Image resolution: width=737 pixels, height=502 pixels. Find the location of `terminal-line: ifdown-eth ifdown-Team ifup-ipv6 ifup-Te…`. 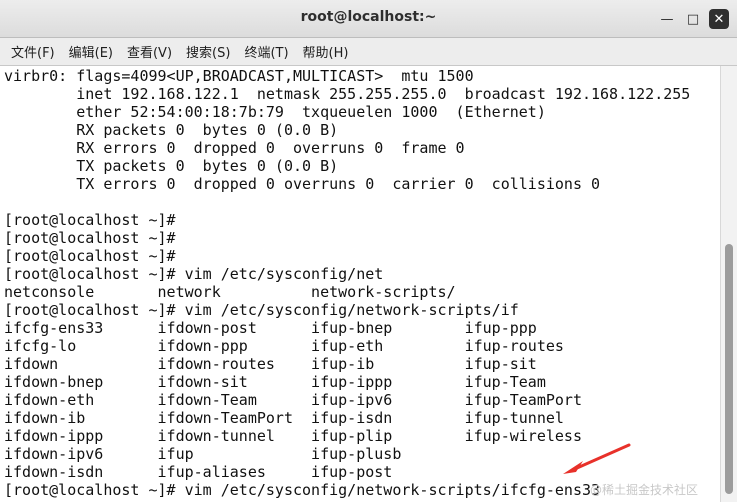

terminal-line: ifdown-eth ifdown-Team ifup-ipv6 ifup-Te… is located at coordinates (293, 400).